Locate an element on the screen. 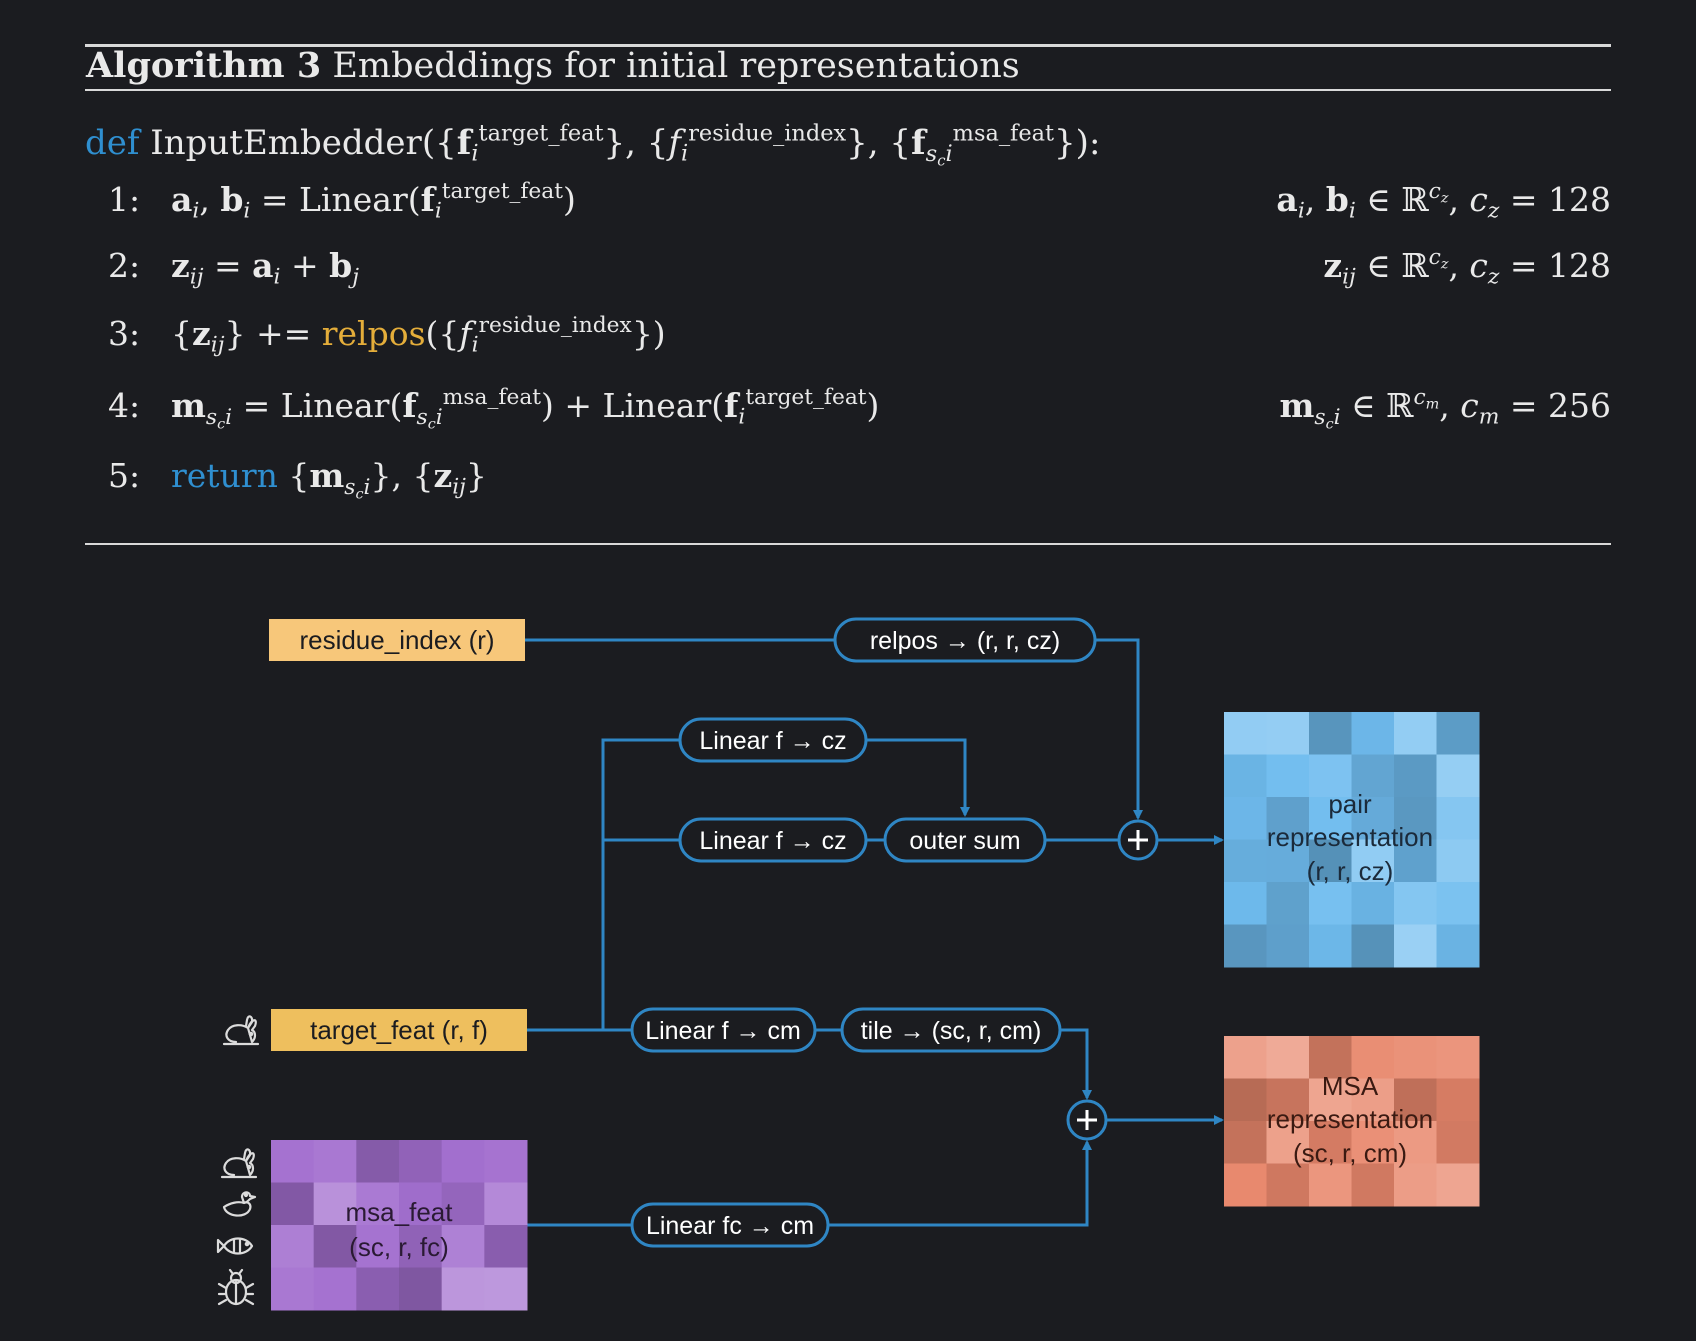 Image resolution: width=1696 pixels, height=1341 pixels. linear-b-op: Linear f → cz is located at coordinates (773, 840).